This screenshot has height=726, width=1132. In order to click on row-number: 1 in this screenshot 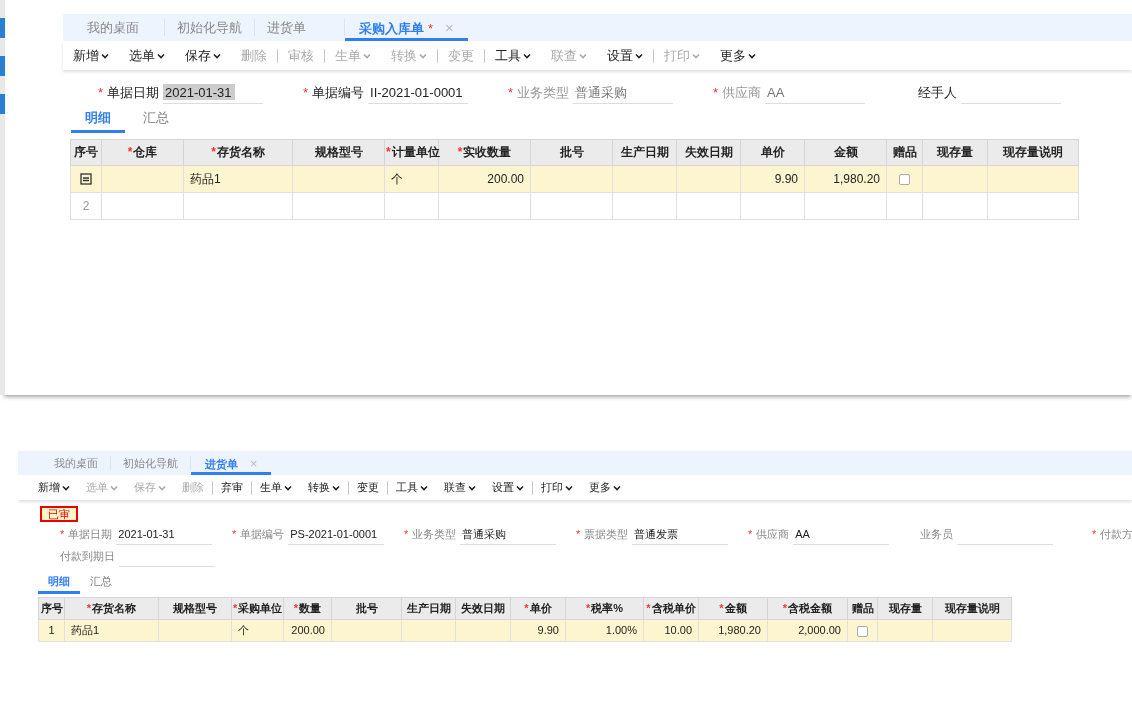, I will do `click(51, 630)`.